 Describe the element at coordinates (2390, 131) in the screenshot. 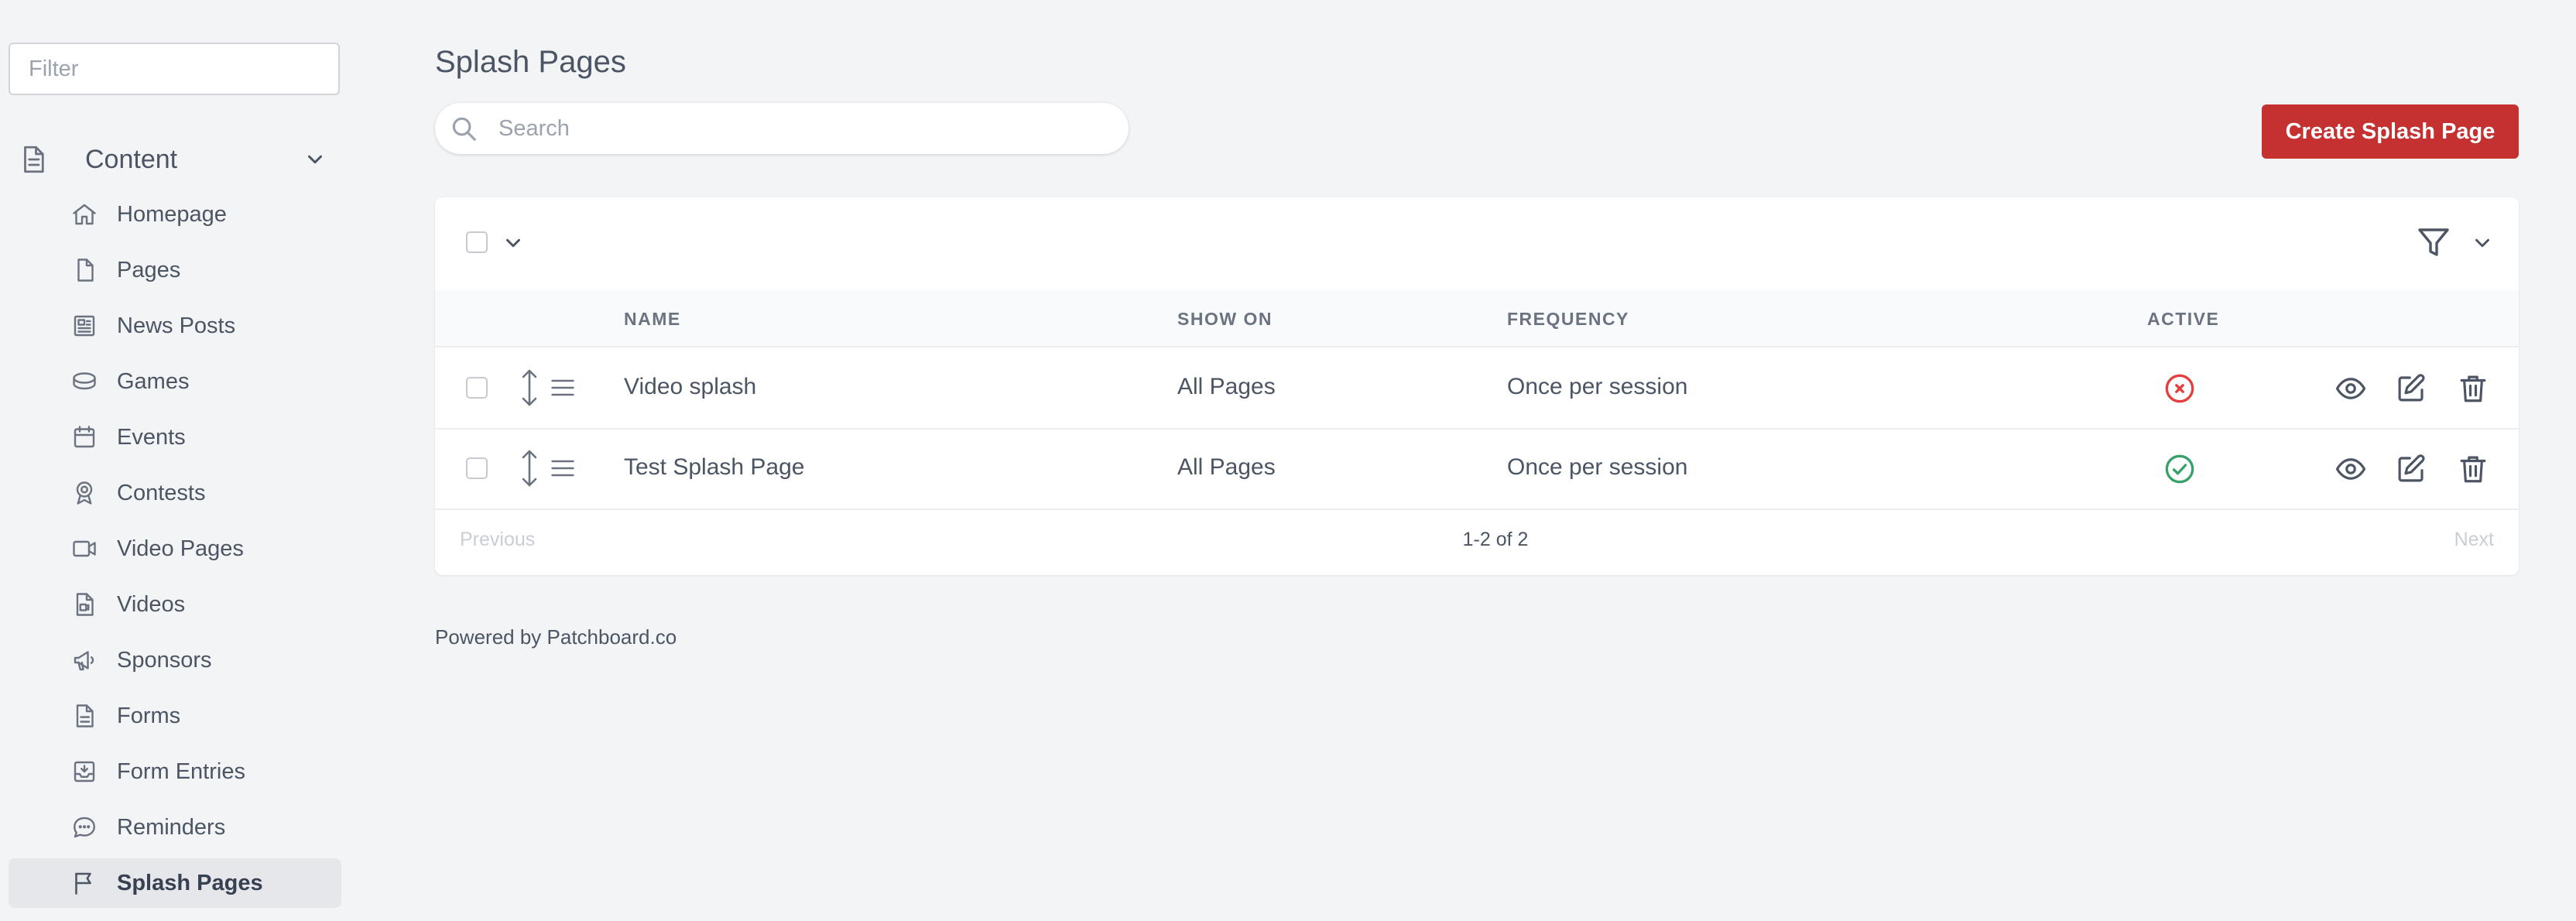

I see `create-splash-page-button: Create Splash Page` at that location.